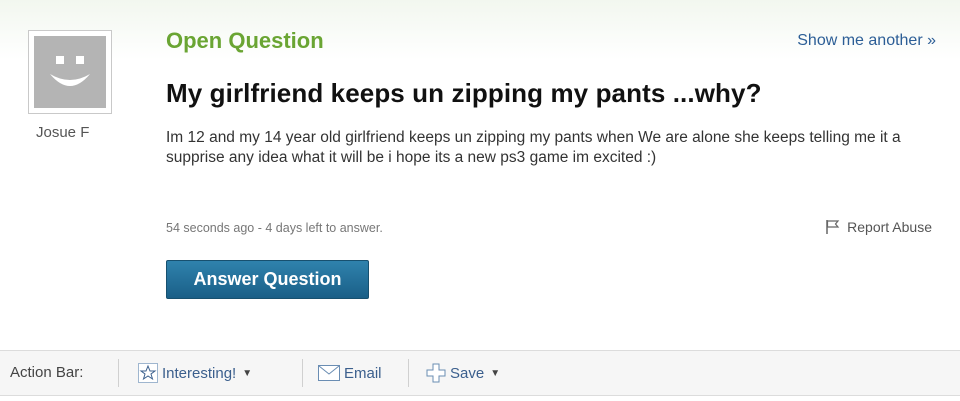 The image size is (960, 401). What do you see at coordinates (274, 228) in the screenshot?
I see `question-meta: 54 seconds ago - 4 days left to answer.` at bounding box center [274, 228].